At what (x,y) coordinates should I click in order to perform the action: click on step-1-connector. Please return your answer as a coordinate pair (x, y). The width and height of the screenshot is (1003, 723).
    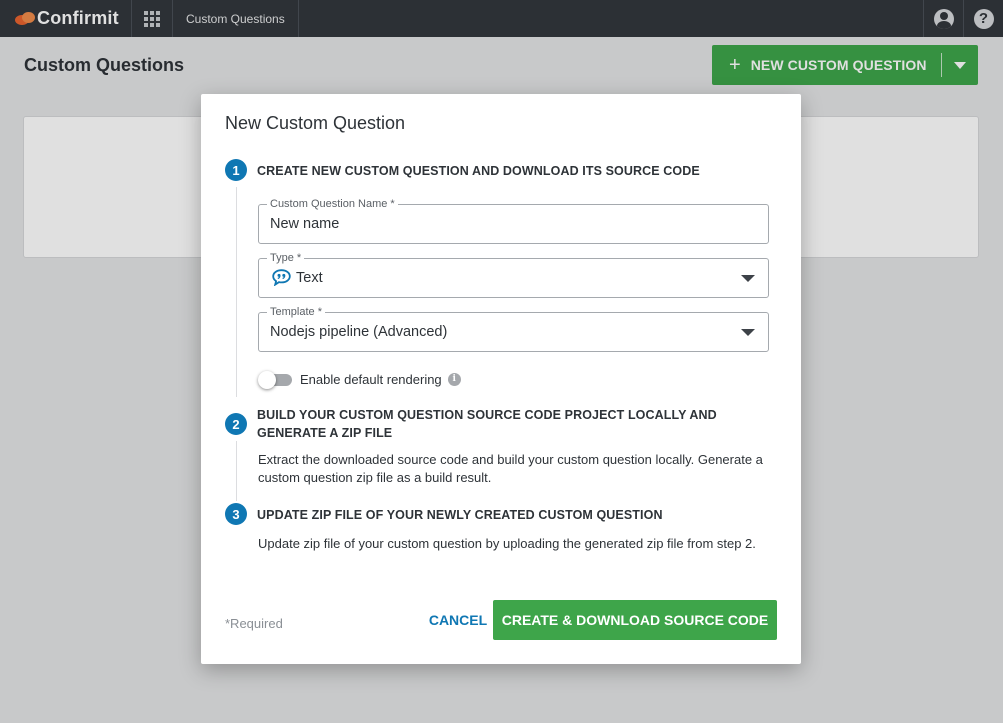
    Looking at the image, I should click on (236, 292).